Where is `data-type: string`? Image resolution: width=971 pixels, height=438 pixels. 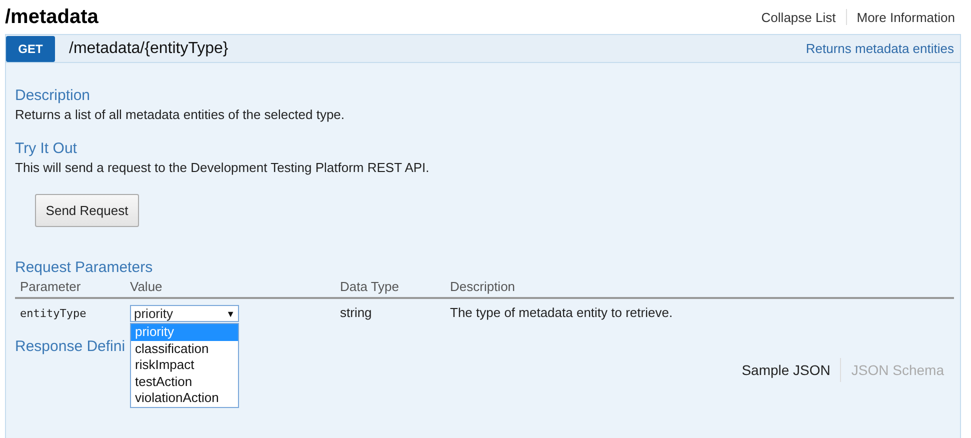
data-type: string is located at coordinates (356, 313).